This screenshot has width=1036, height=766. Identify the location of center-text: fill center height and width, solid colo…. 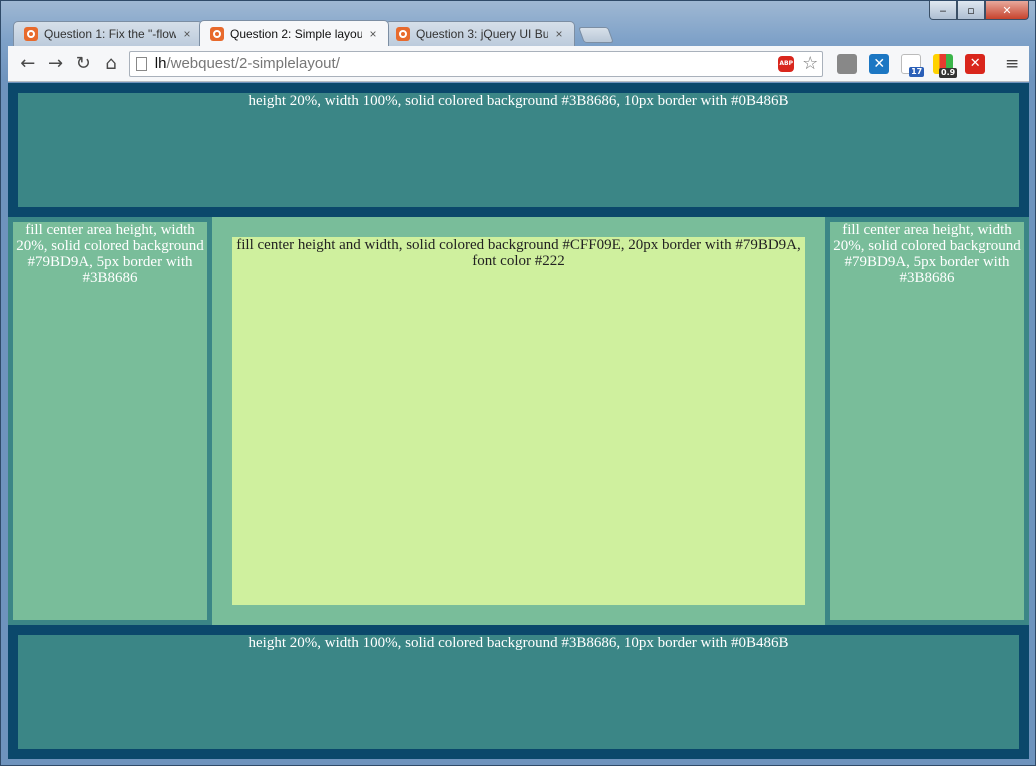
(518, 253).